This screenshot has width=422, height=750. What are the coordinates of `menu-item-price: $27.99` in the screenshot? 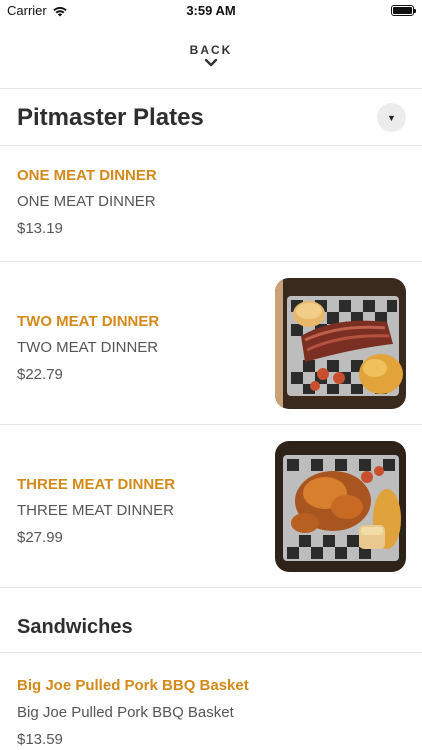 It's located at (40, 537).